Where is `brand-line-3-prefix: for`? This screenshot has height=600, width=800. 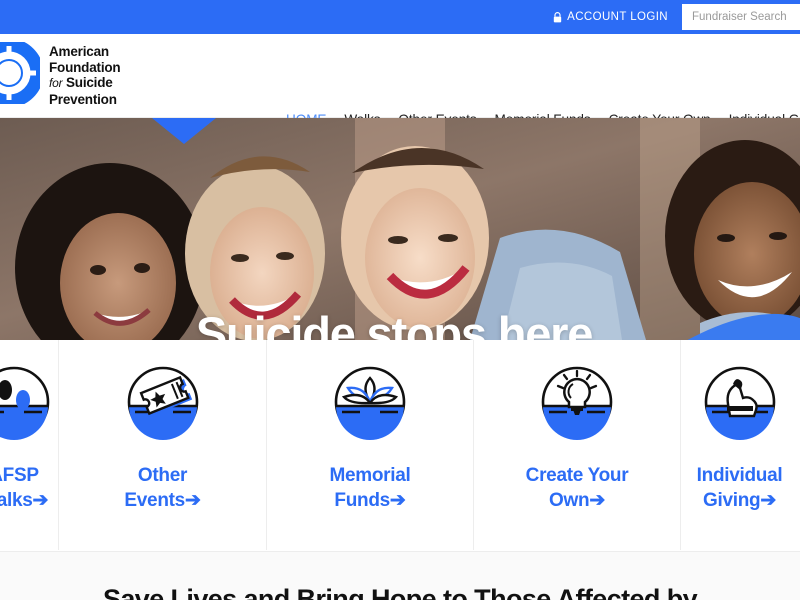 brand-line-3-prefix: for is located at coordinates (56, 83).